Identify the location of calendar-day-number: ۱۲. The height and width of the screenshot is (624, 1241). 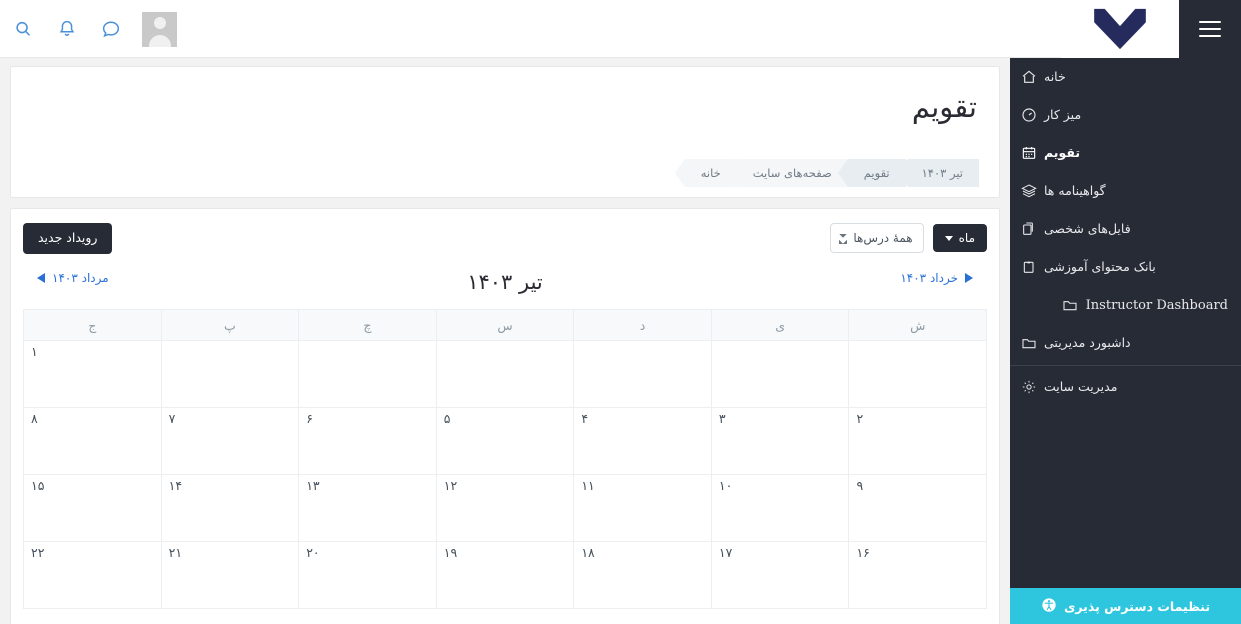
(450, 485).